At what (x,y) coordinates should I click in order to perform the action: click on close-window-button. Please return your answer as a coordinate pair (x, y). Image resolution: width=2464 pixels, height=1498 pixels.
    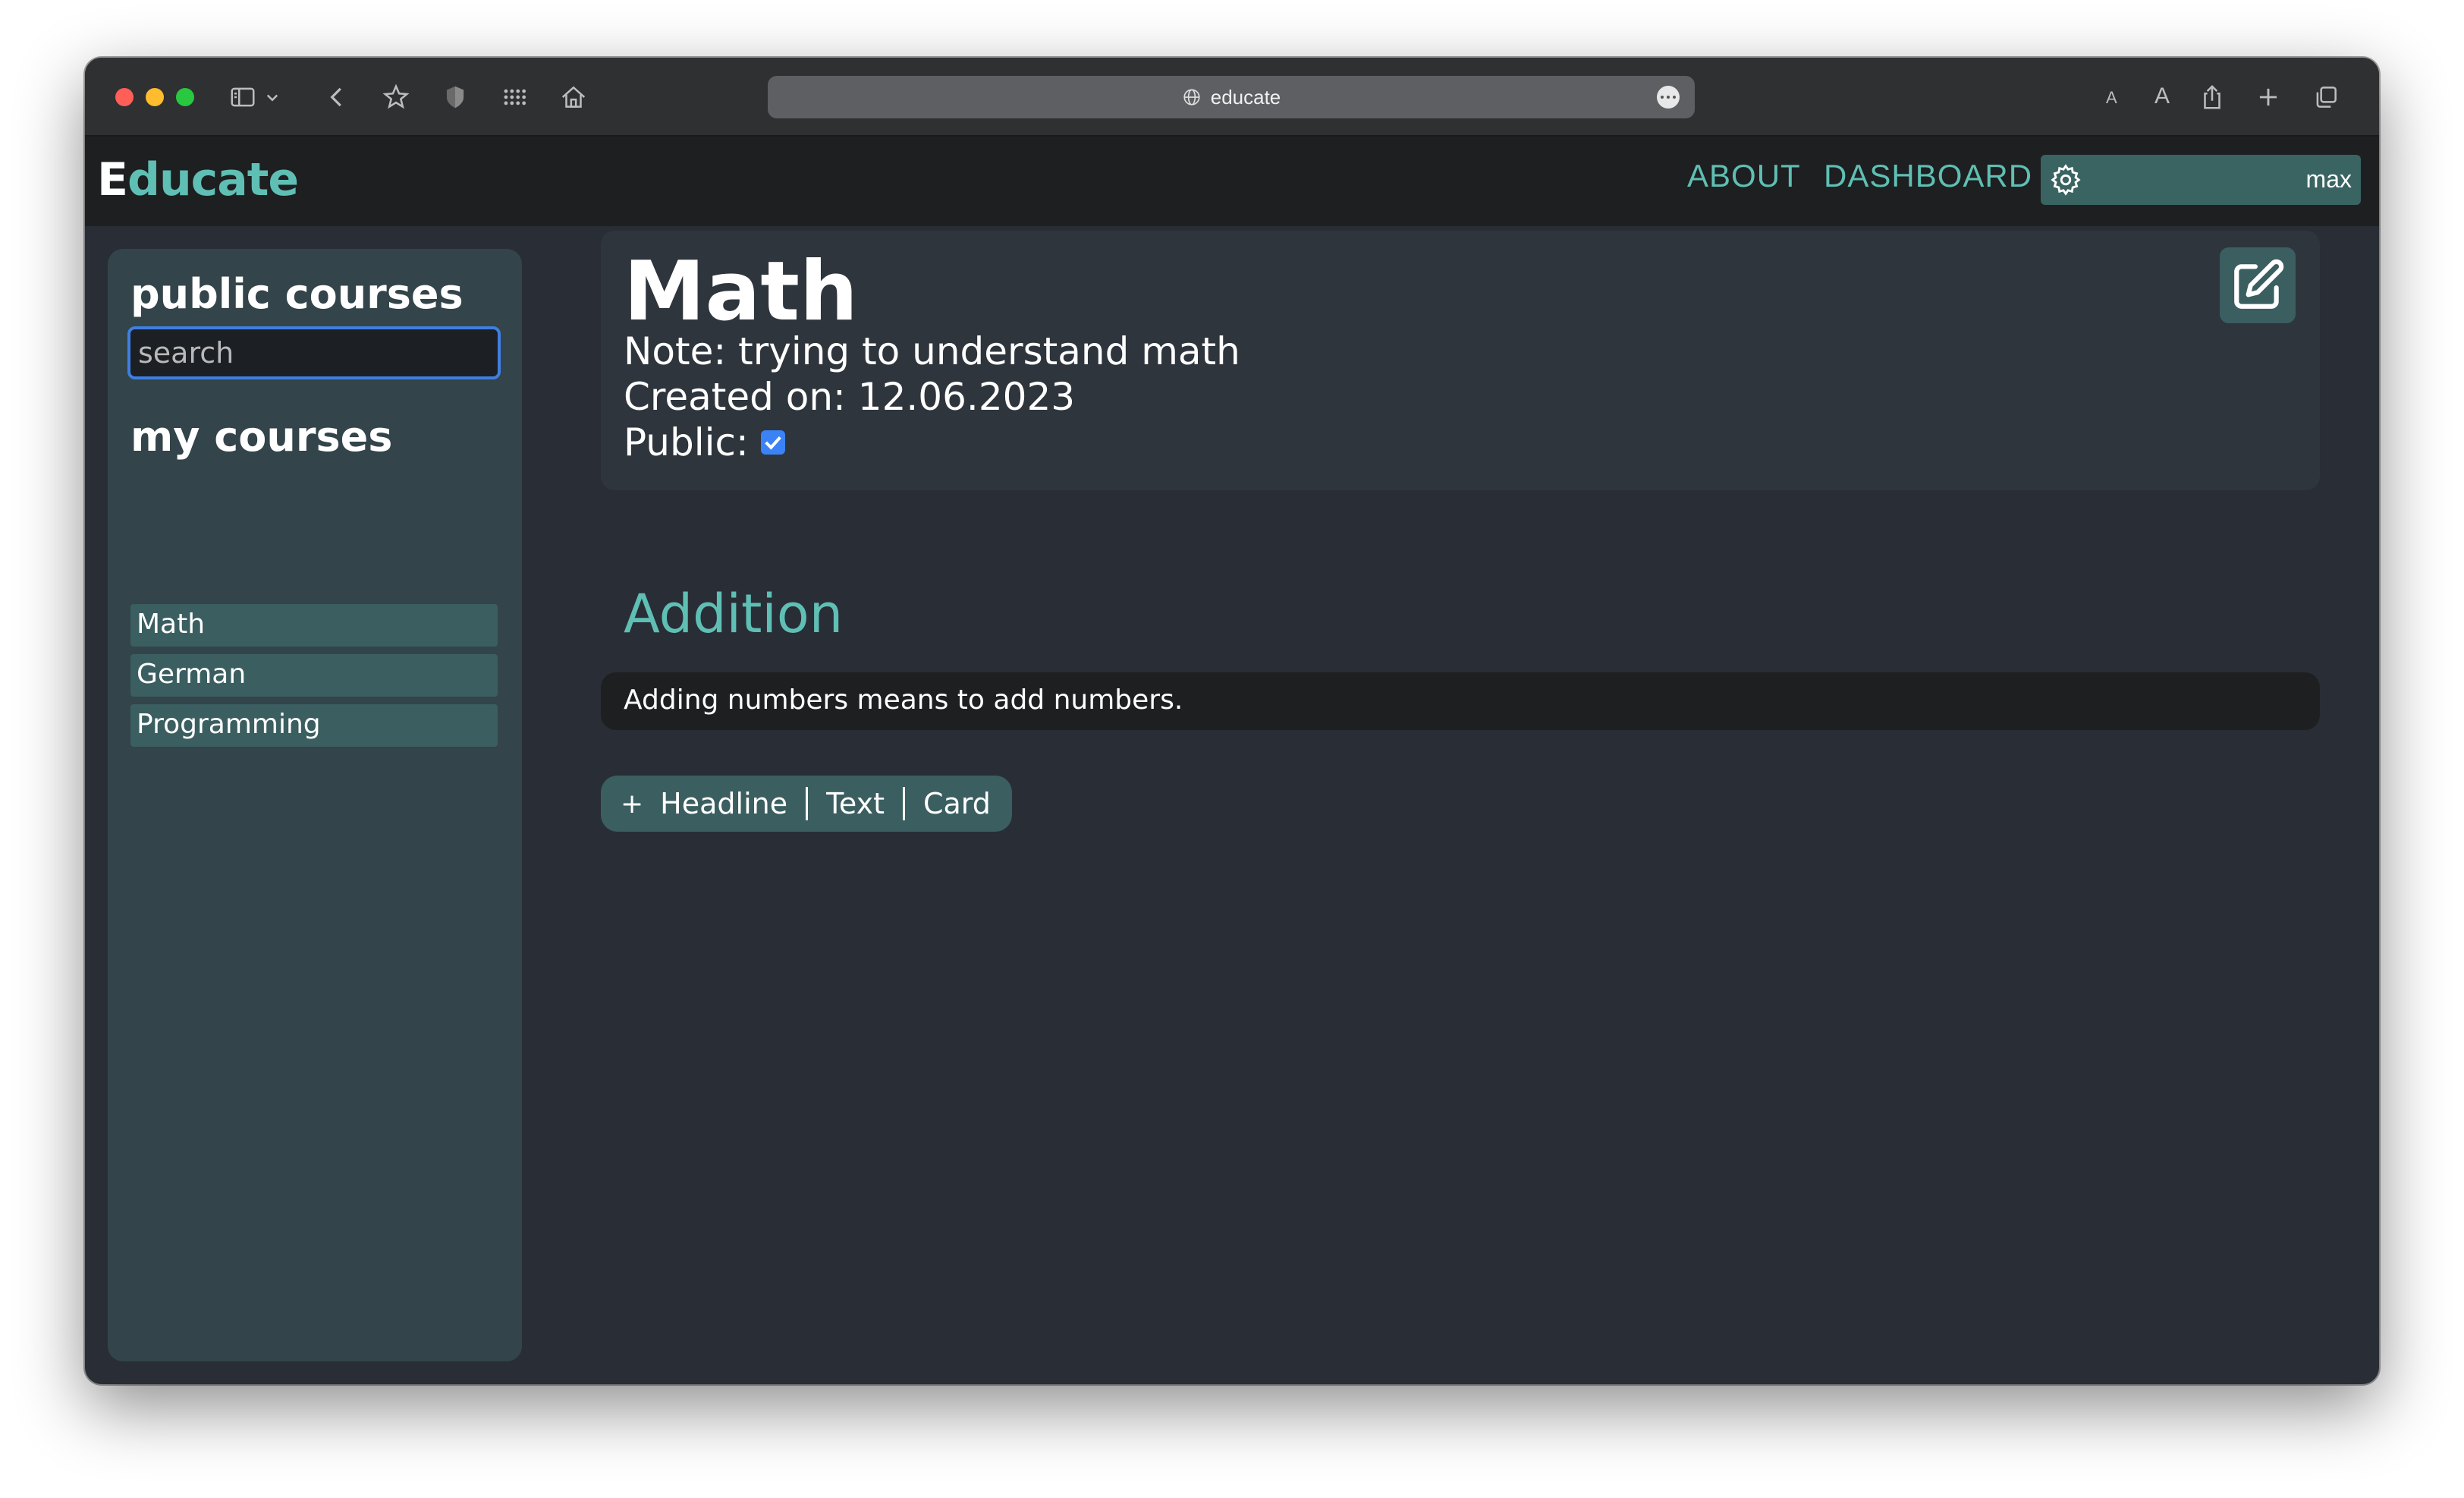
    Looking at the image, I should click on (124, 97).